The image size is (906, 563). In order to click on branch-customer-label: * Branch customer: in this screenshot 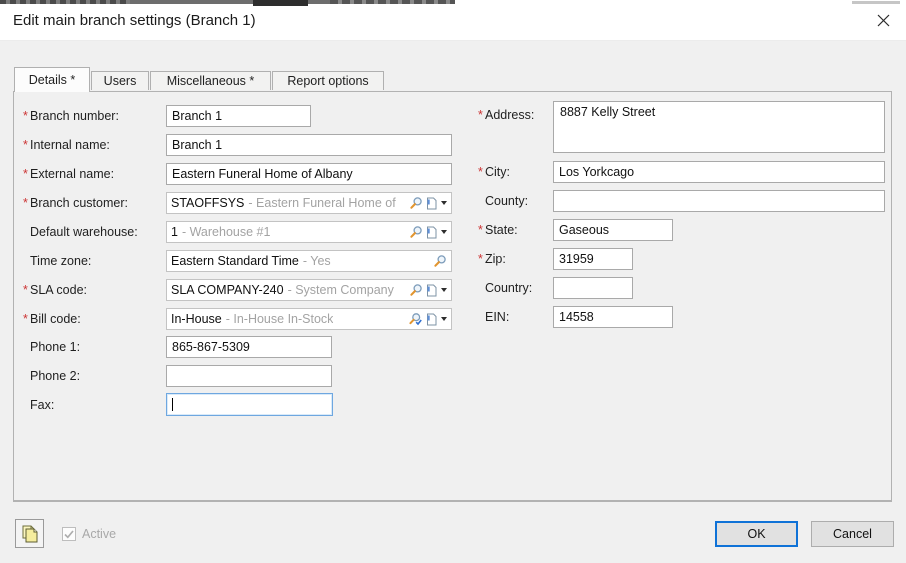, I will do `click(75, 203)`.